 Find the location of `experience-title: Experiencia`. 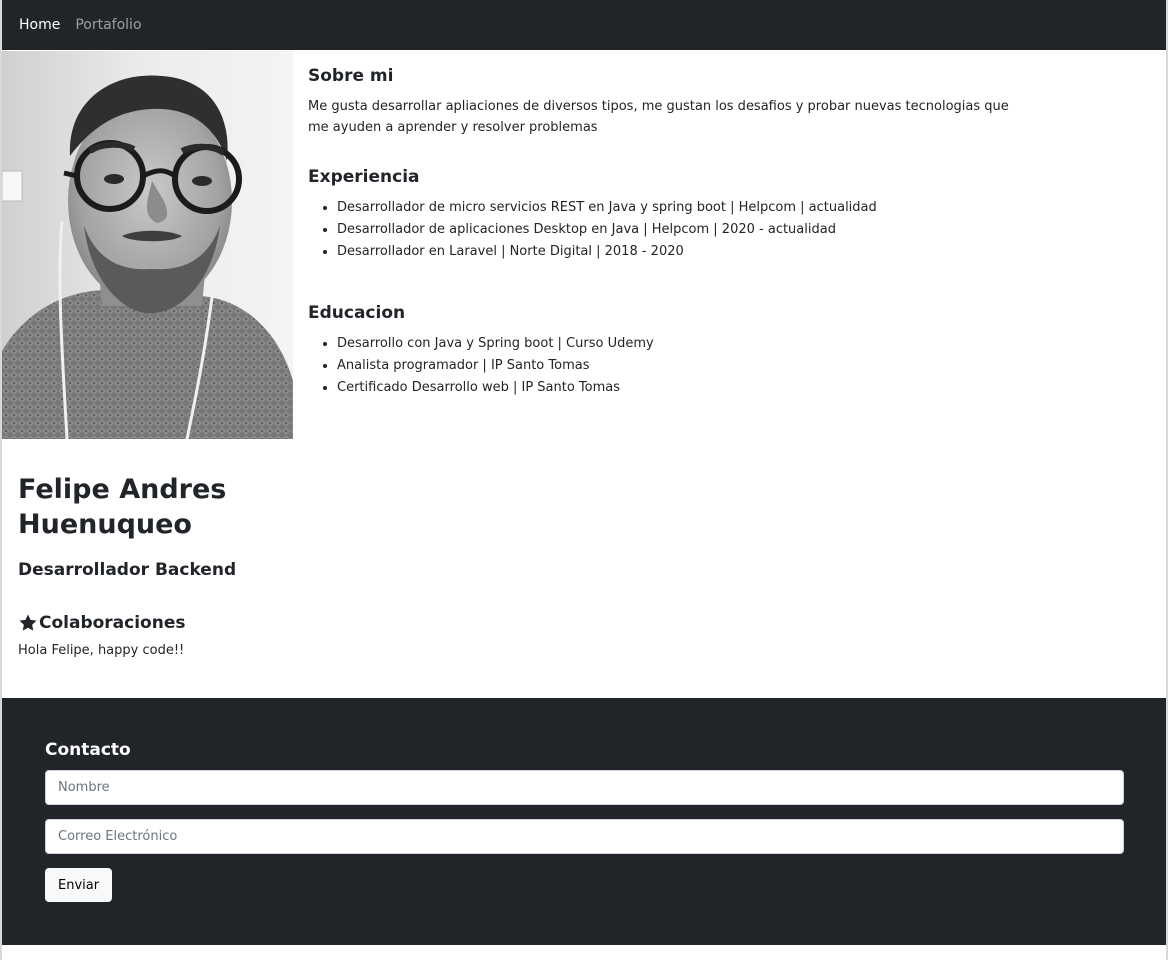

experience-title: Experiencia is located at coordinates (364, 177).